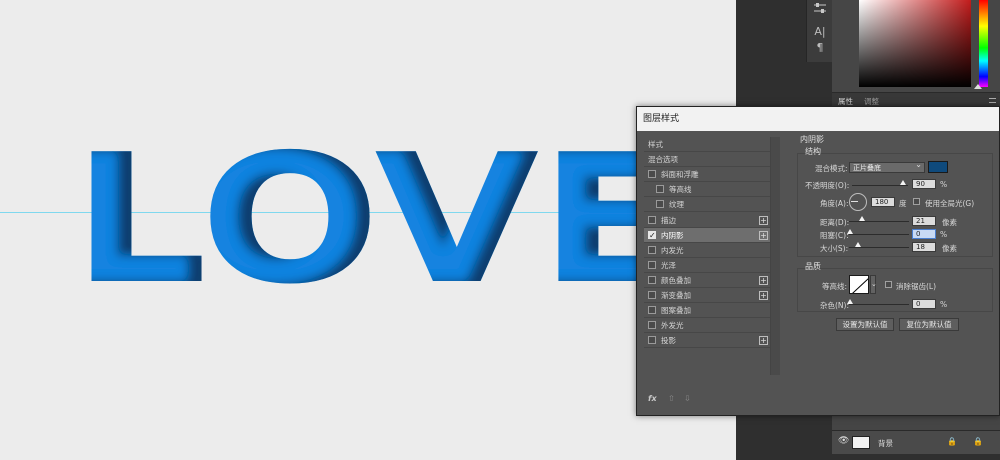  Describe the element at coordinates (858, 244) in the screenshot. I see `size-slider-thumb` at that location.